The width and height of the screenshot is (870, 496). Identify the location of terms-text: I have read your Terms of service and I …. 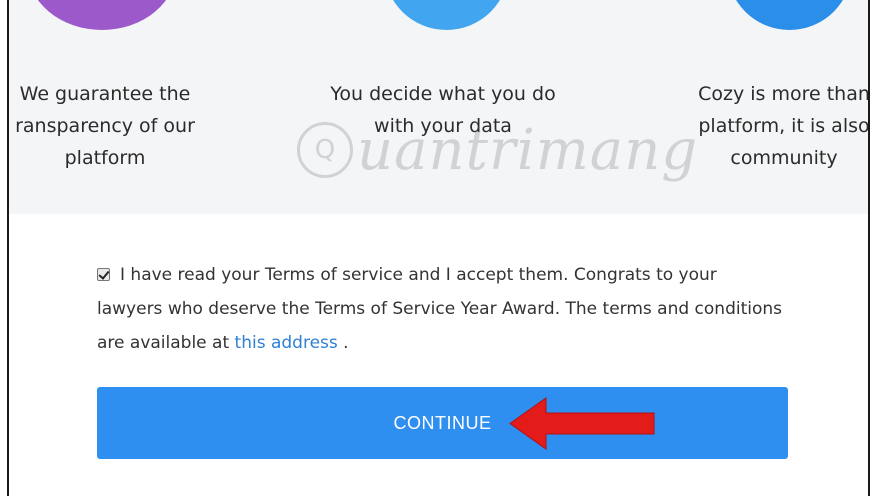
(440, 309).